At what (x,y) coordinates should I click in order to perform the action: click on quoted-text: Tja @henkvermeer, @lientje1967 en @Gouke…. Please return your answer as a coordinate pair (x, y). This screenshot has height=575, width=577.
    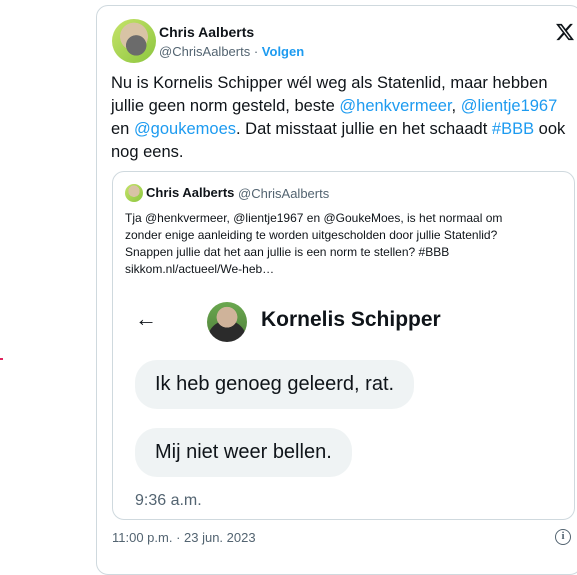
    Looking at the image, I should click on (347, 244).